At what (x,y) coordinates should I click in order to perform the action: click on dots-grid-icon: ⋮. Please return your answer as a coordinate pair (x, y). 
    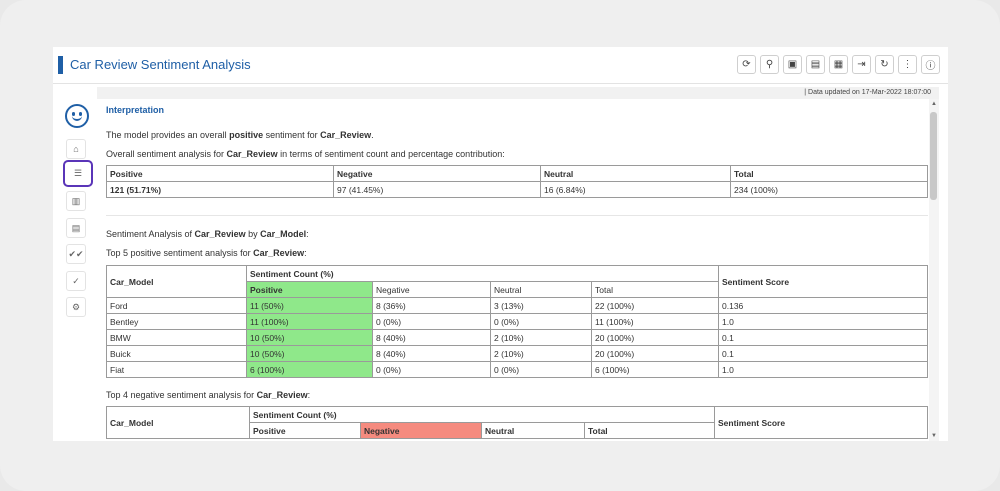
    Looking at the image, I should click on (907, 64).